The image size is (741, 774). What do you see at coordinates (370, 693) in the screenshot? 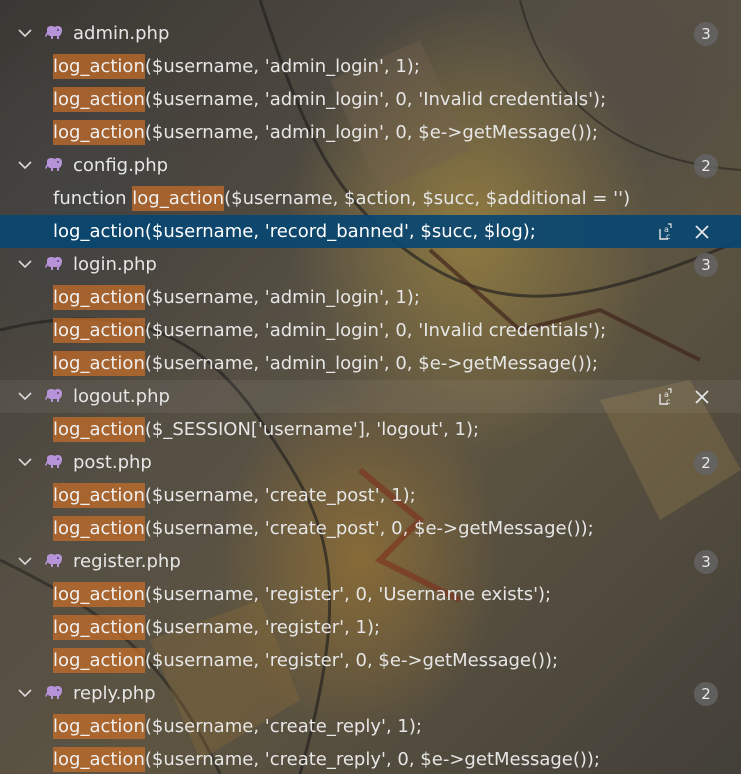
I see `file-row: reply.php 2` at bounding box center [370, 693].